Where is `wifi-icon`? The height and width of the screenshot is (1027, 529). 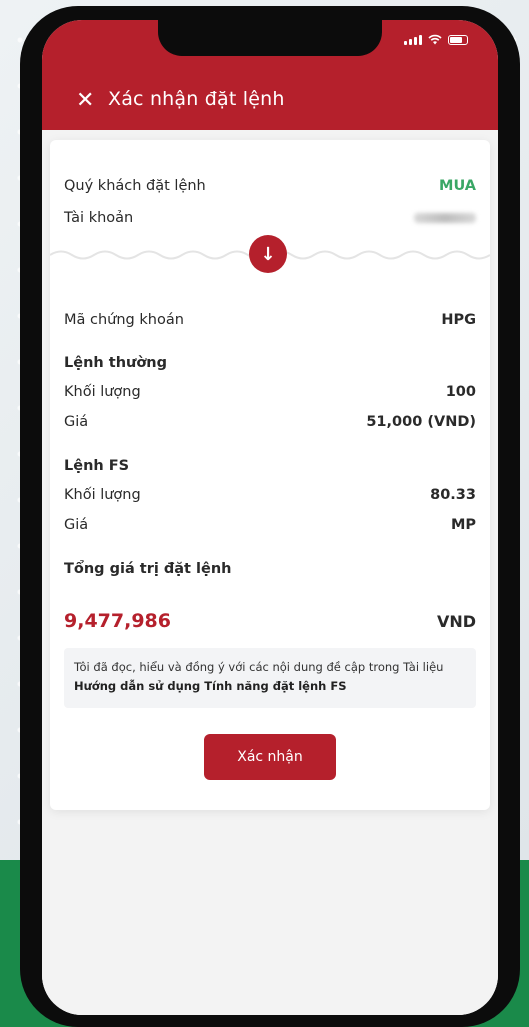 wifi-icon is located at coordinates (435, 39).